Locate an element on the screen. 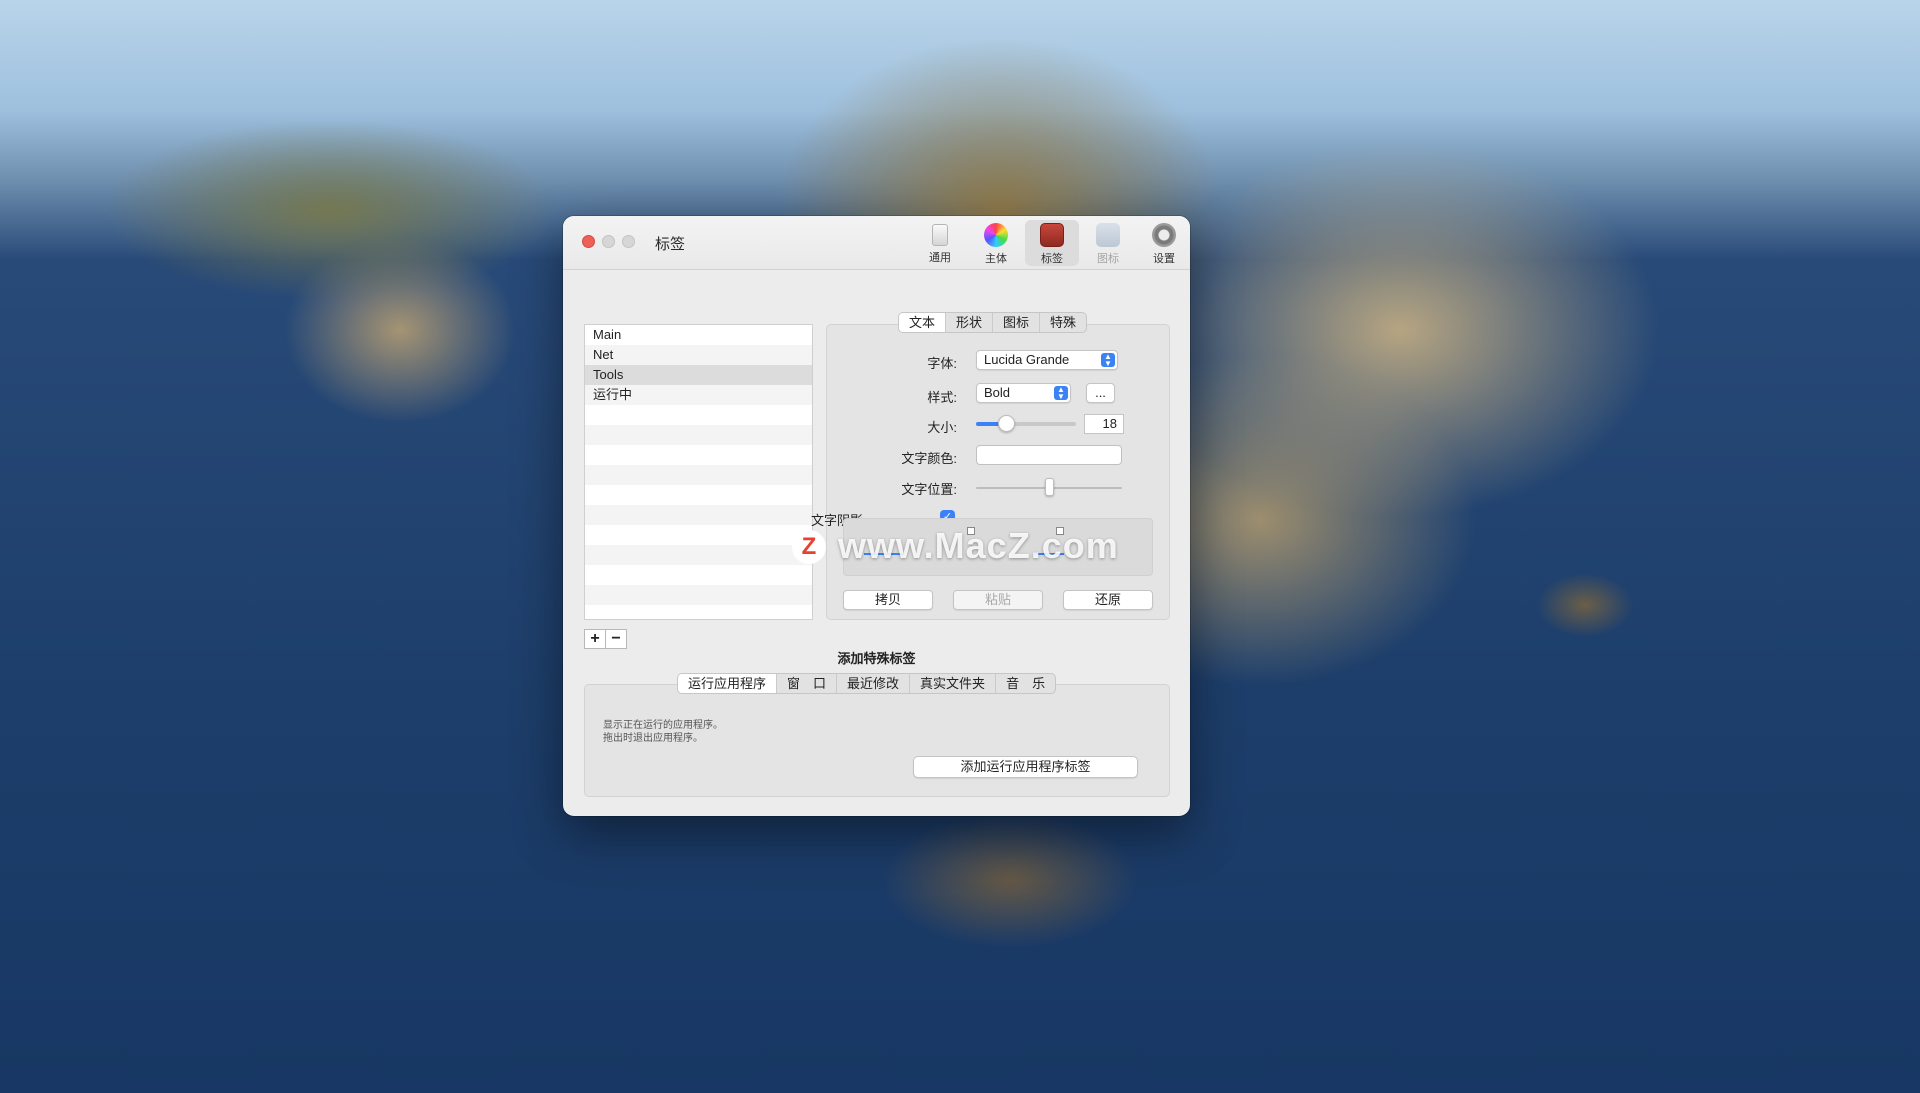 The image size is (1920, 1093). watermark-text: www.MacZ.com is located at coordinates (978, 545).